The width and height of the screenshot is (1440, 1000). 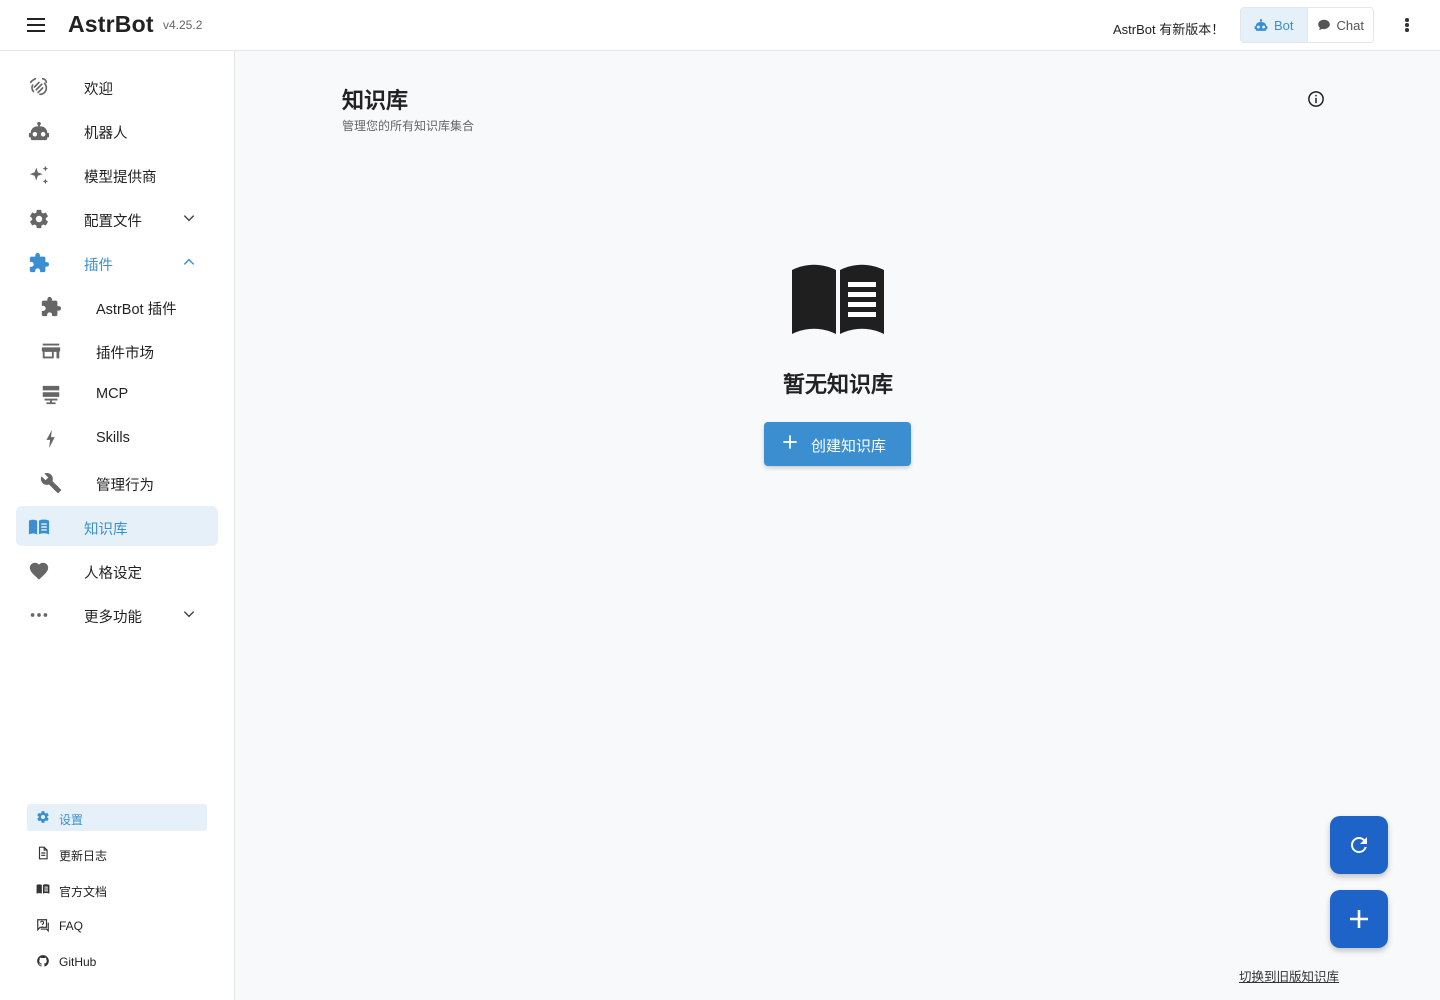 What do you see at coordinates (189, 261) in the screenshot?
I see `chevron-up-icon` at bounding box center [189, 261].